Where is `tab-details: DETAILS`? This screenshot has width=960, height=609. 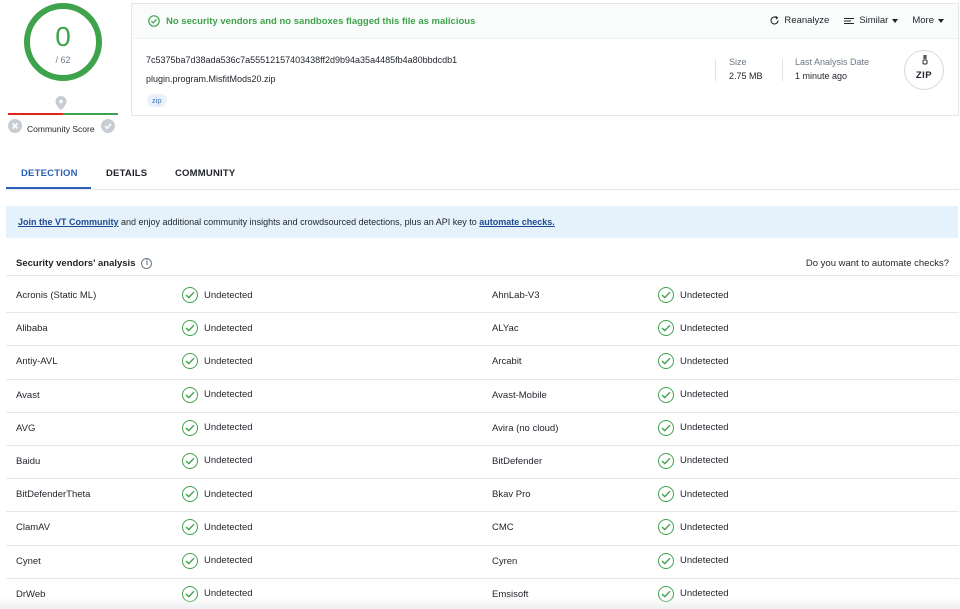
tab-details: DETAILS is located at coordinates (126, 173).